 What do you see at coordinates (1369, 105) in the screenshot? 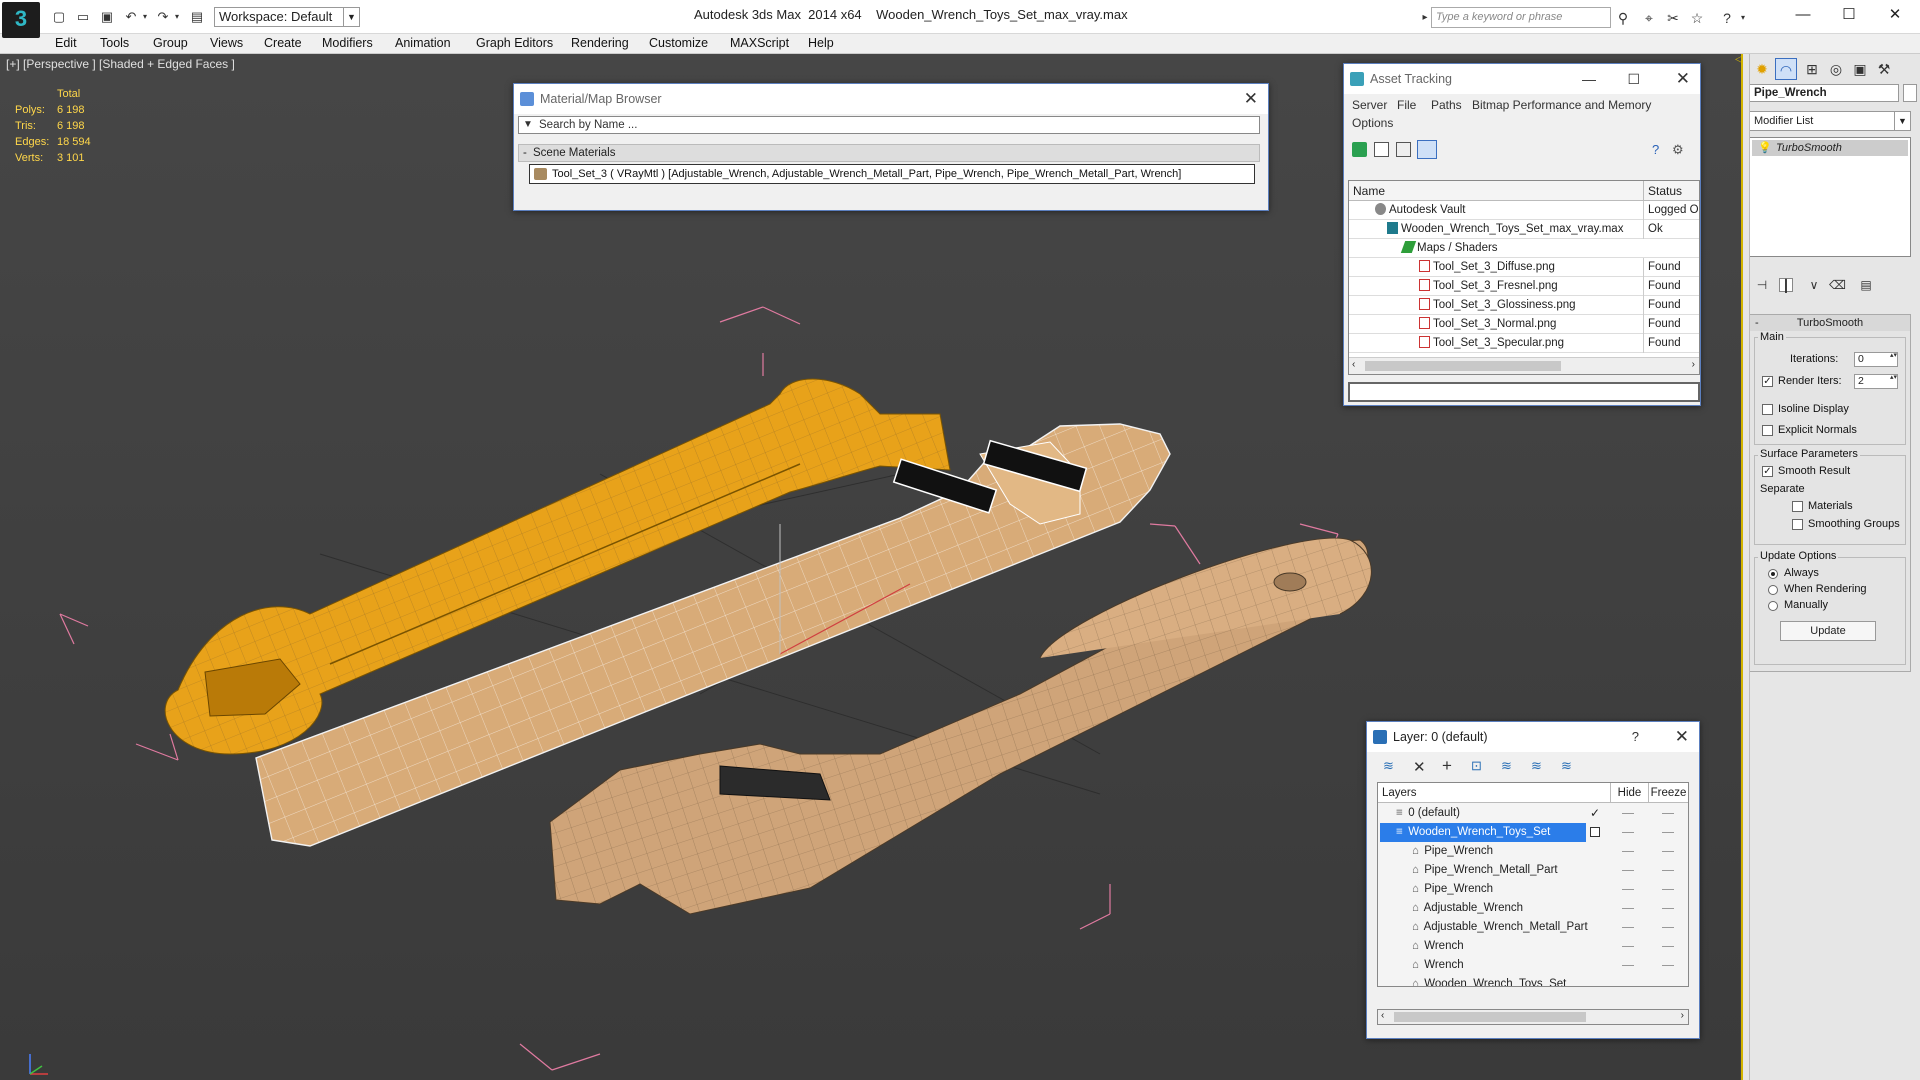
I see `menu-server: Server` at bounding box center [1369, 105].